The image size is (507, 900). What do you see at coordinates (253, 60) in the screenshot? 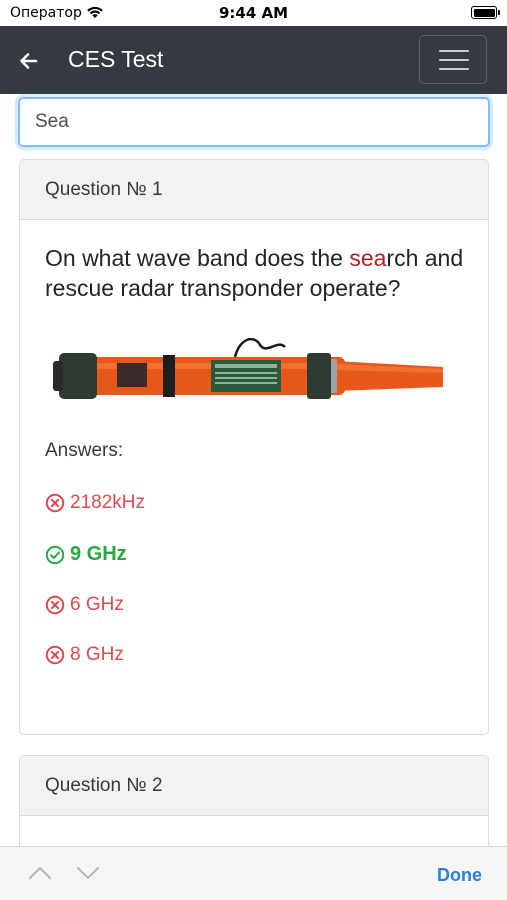
I see `navbar: CES Test` at bounding box center [253, 60].